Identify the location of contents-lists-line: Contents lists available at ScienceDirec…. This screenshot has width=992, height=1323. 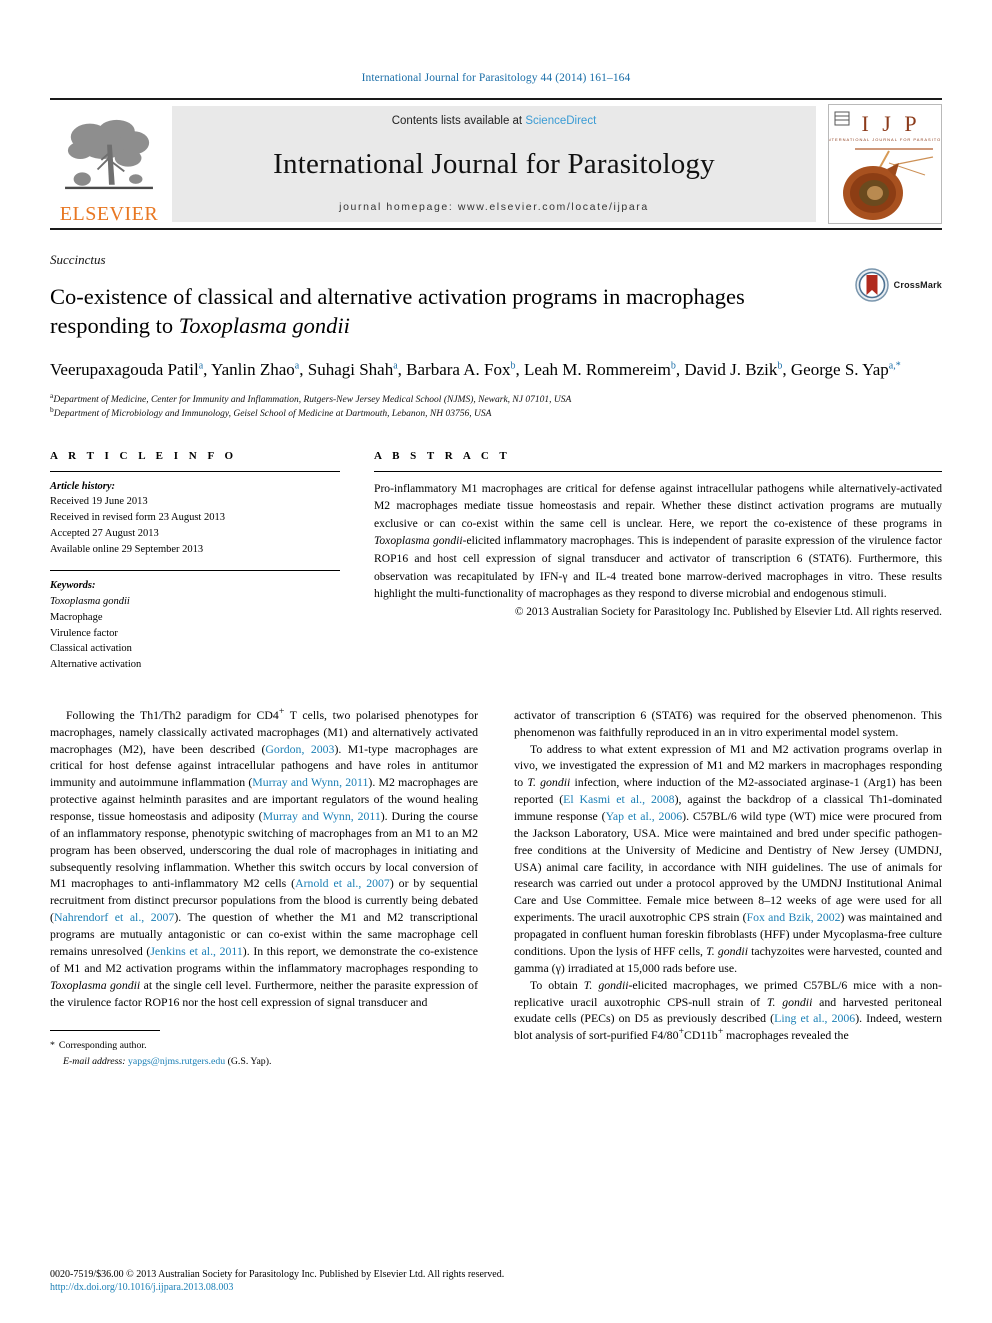
(494, 121).